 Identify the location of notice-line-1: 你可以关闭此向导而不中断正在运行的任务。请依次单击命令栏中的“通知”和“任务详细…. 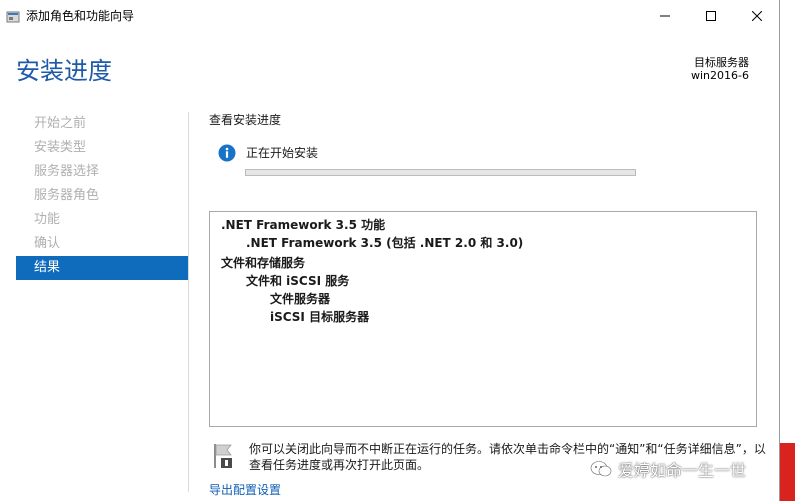
(507, 449).